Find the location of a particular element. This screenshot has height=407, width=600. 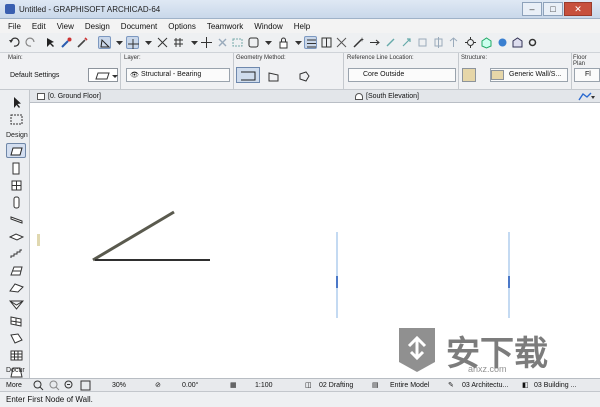

divider is located at coordinates (233, 71).